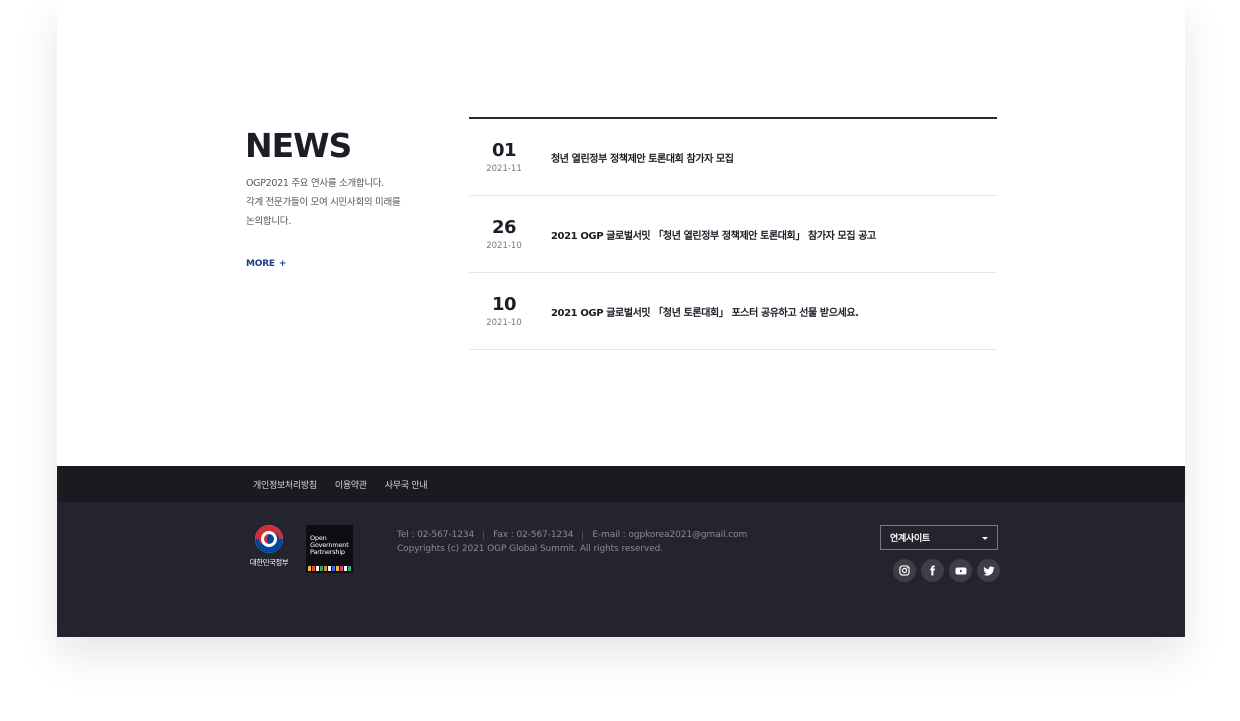 The width and height of the screenshot is (1240, 721). I want to click on ogp-logo-text: Open Government Partnership, so click(329, 545).